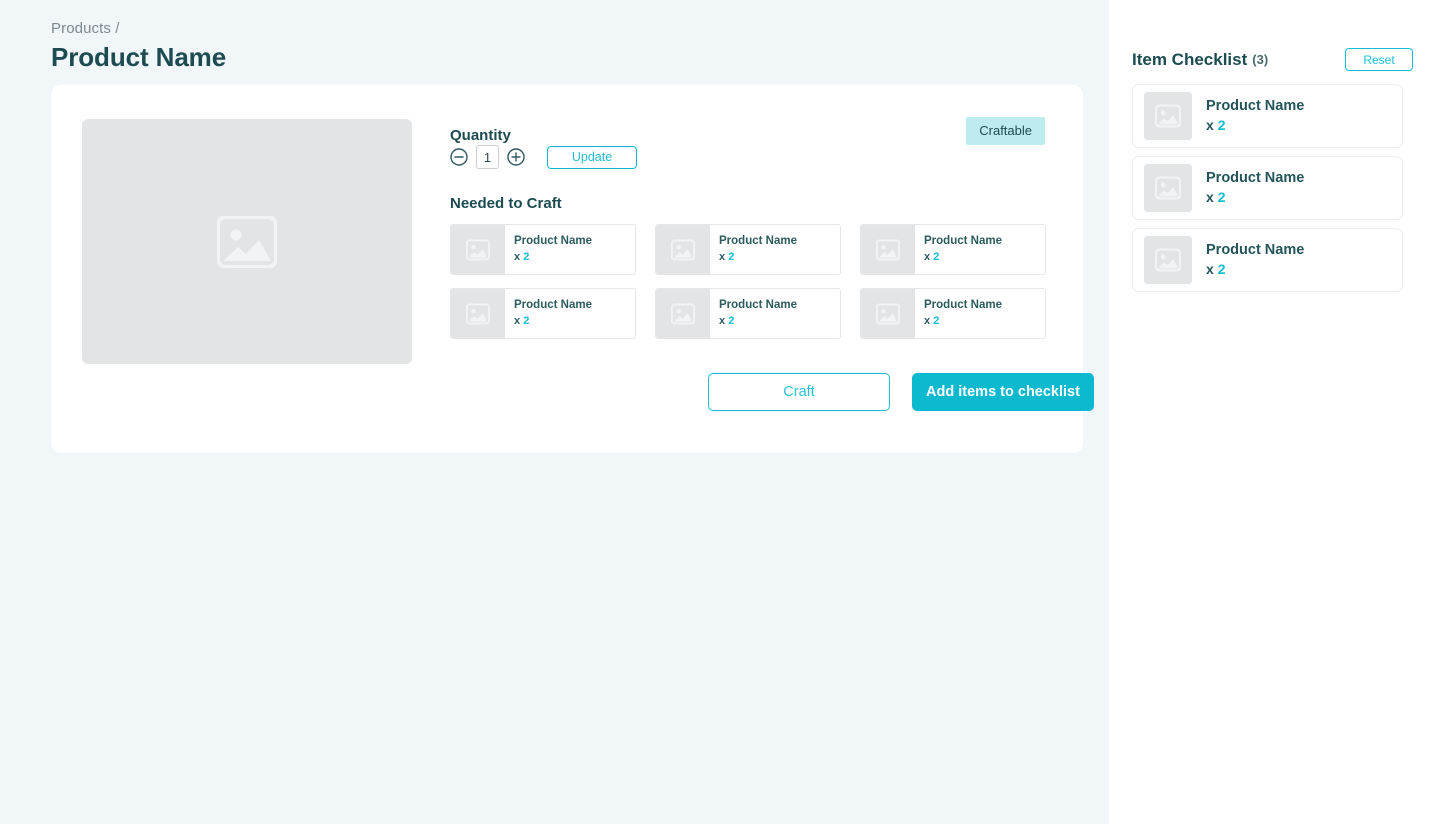 Image resolution: width=1440 pixels, height=824 pixels. I want to click on update-quantity-button: Update, so click(592, 157).